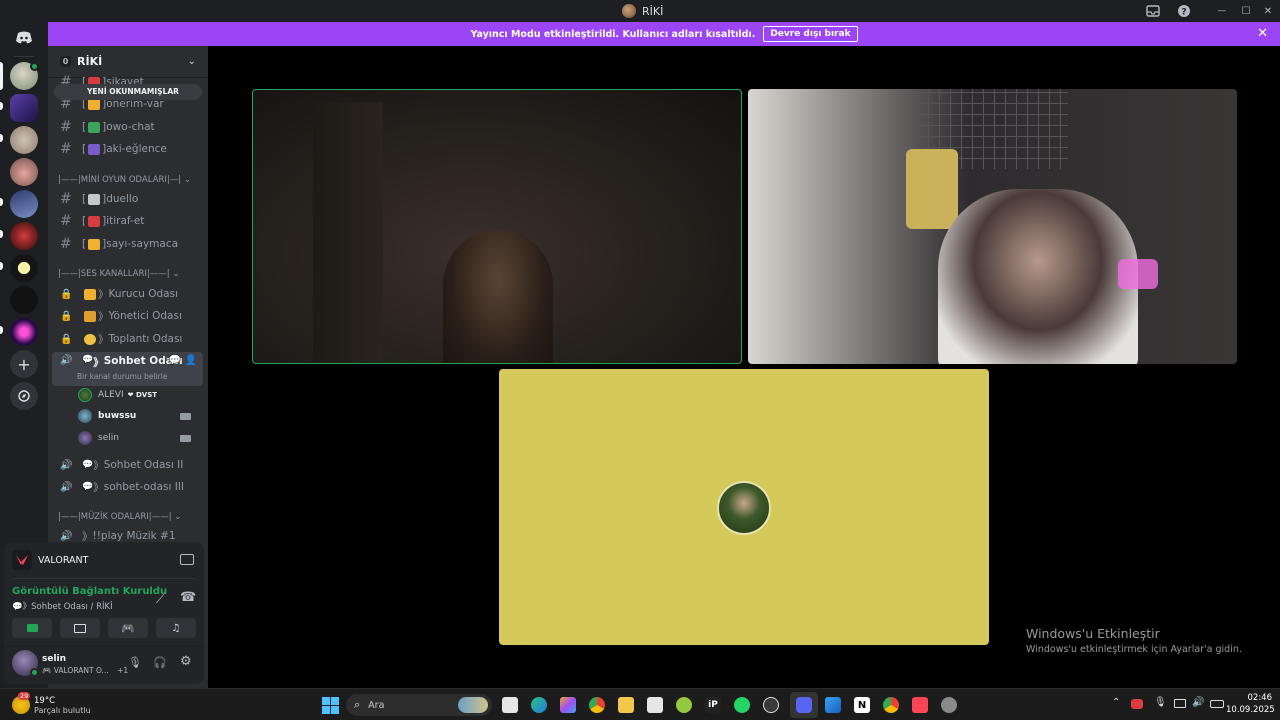  What do you see at coordinates (85, 416) in the screenshot?
I see `avatar` at bounding box center [85, 416].